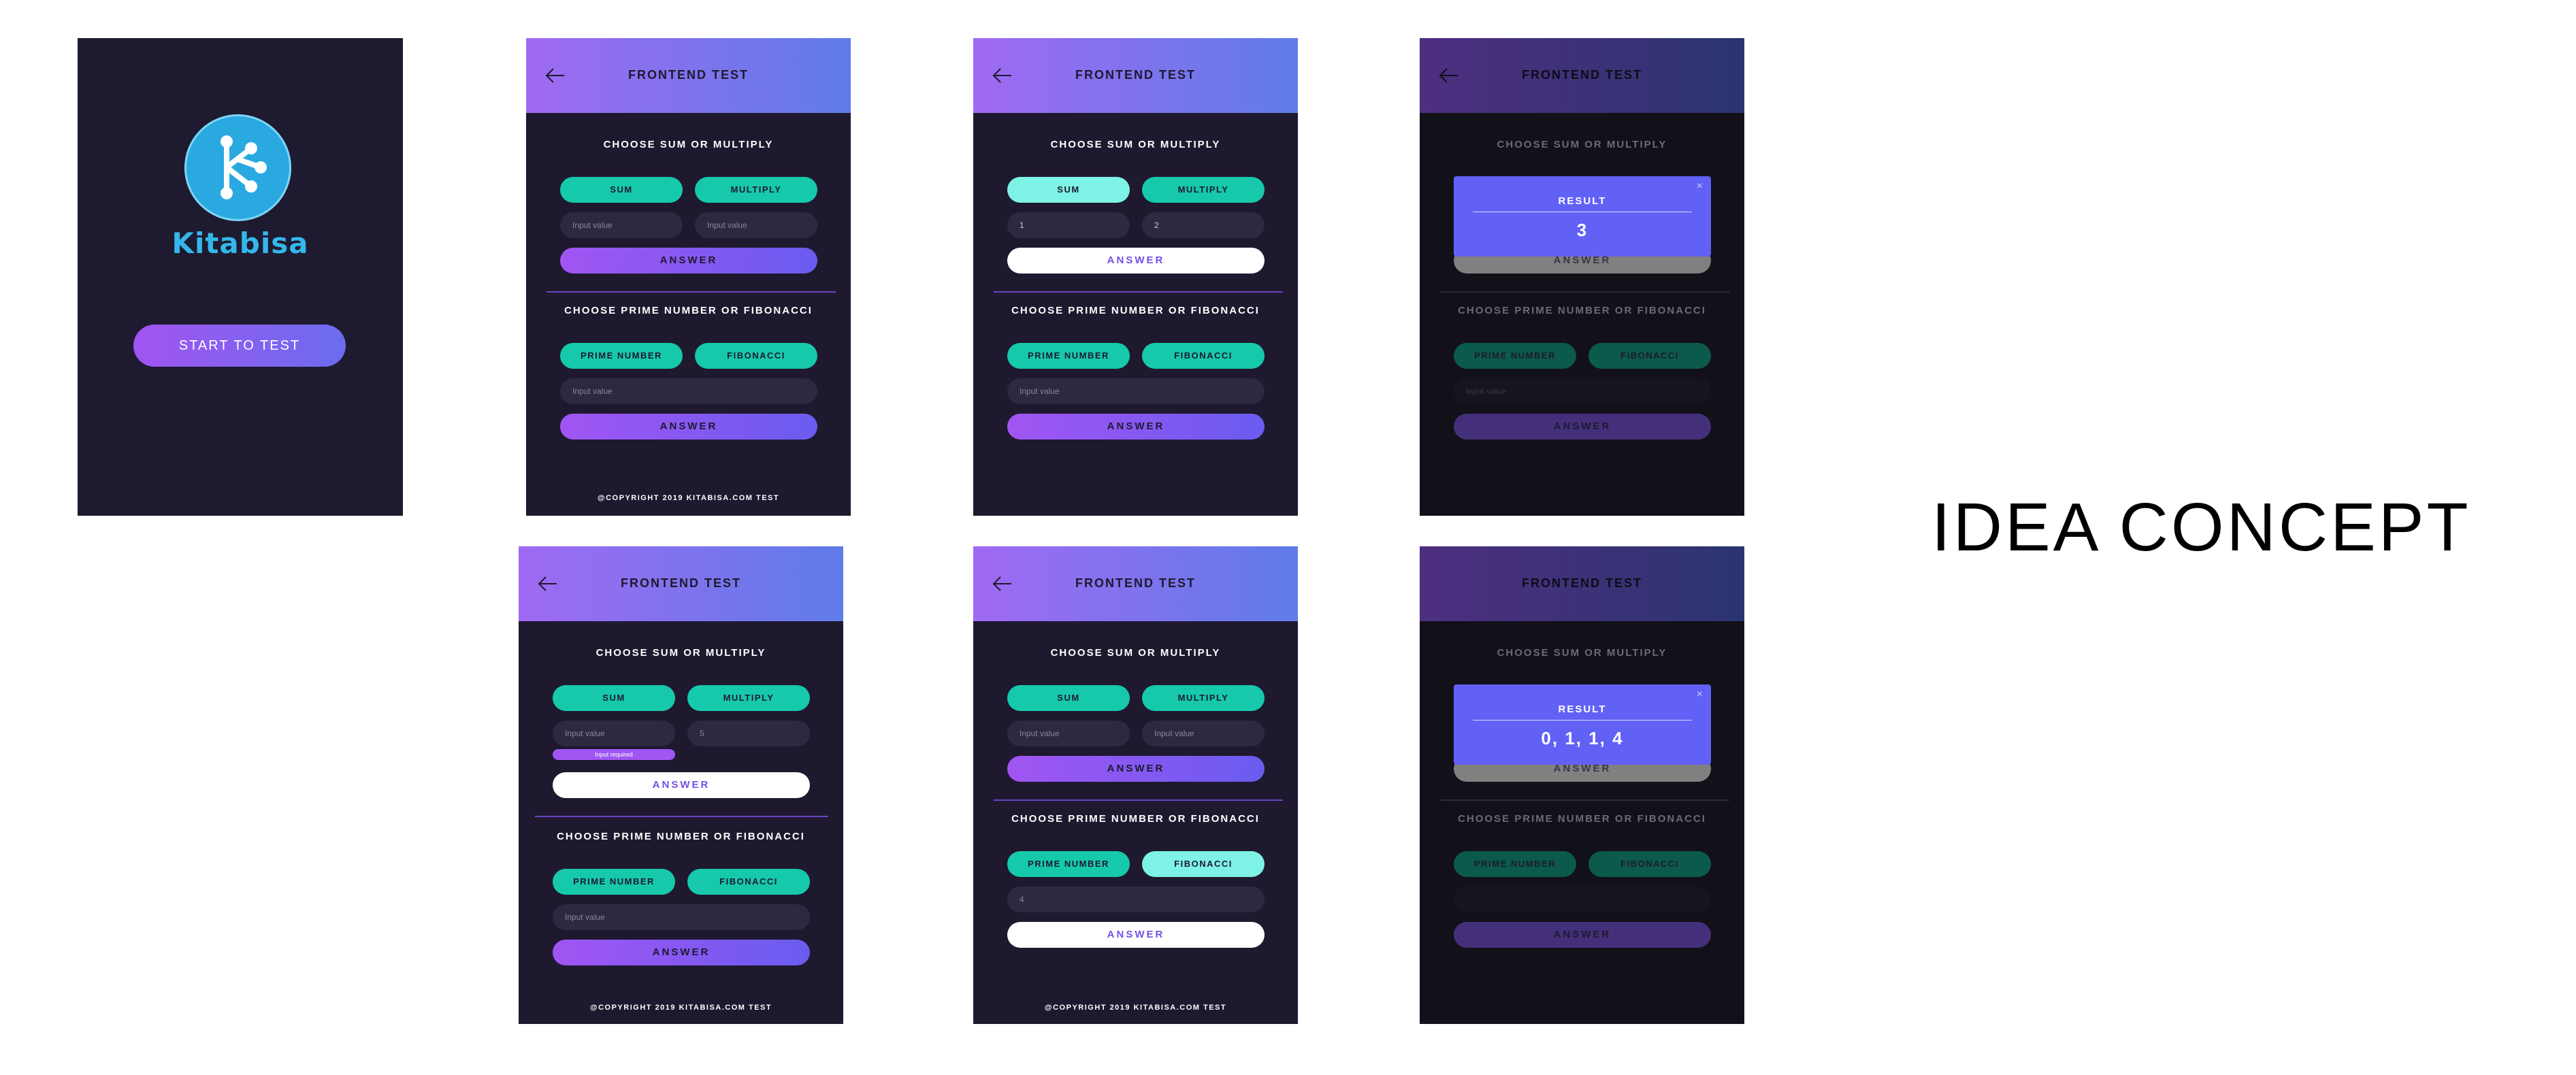  Describe the element at coordinates (2201, 527) in the screenshot. I see `idea-concept-caption: IDEA CONCEPT` at that location.